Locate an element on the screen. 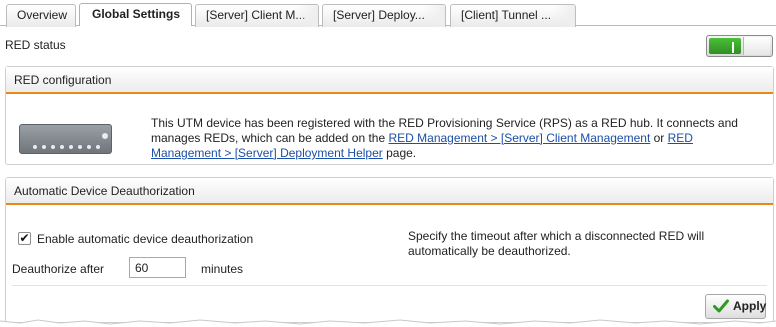 The width and height of the screenshot is (776, 327). tab-global-settings: Global Settings is located at coordinates (135, 14).